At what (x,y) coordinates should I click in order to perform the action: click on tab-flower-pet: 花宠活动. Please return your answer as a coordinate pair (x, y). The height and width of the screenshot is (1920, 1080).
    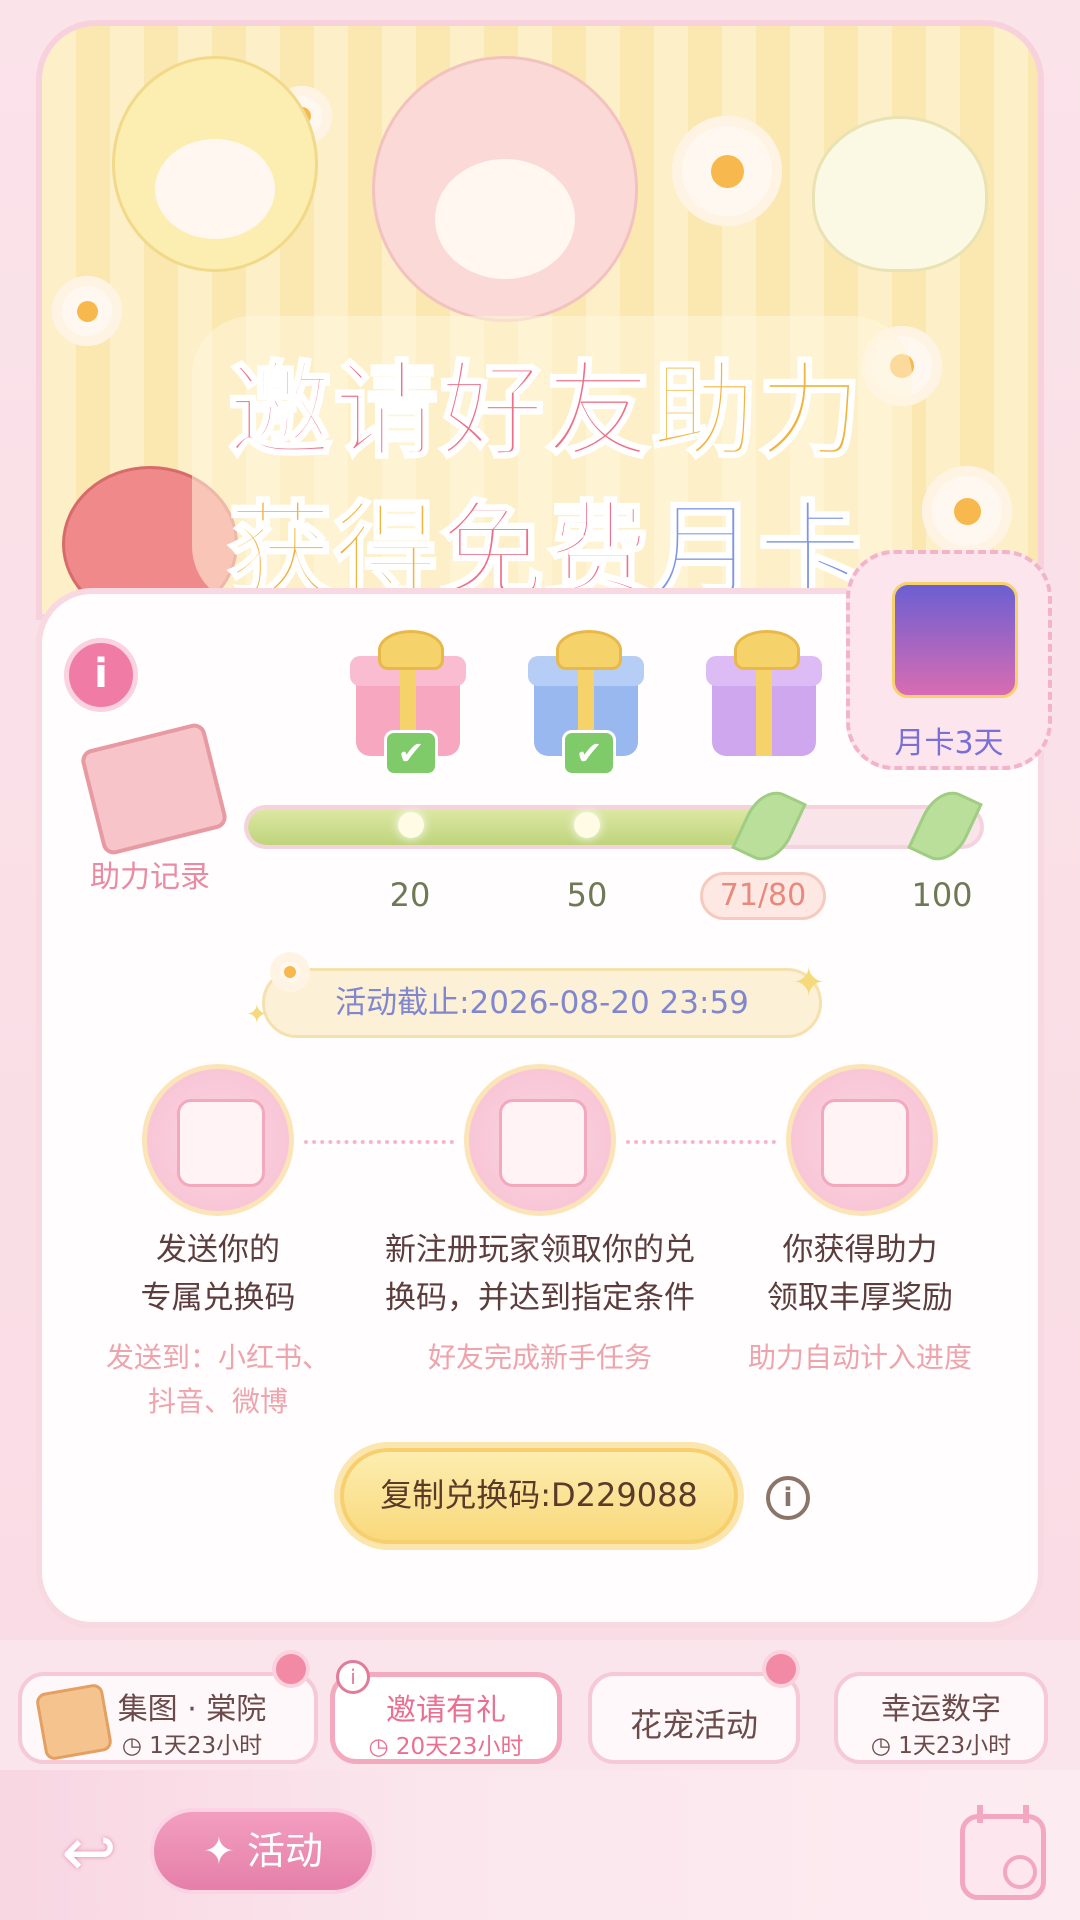
    Looking at the image, I should click on (694, 1718).